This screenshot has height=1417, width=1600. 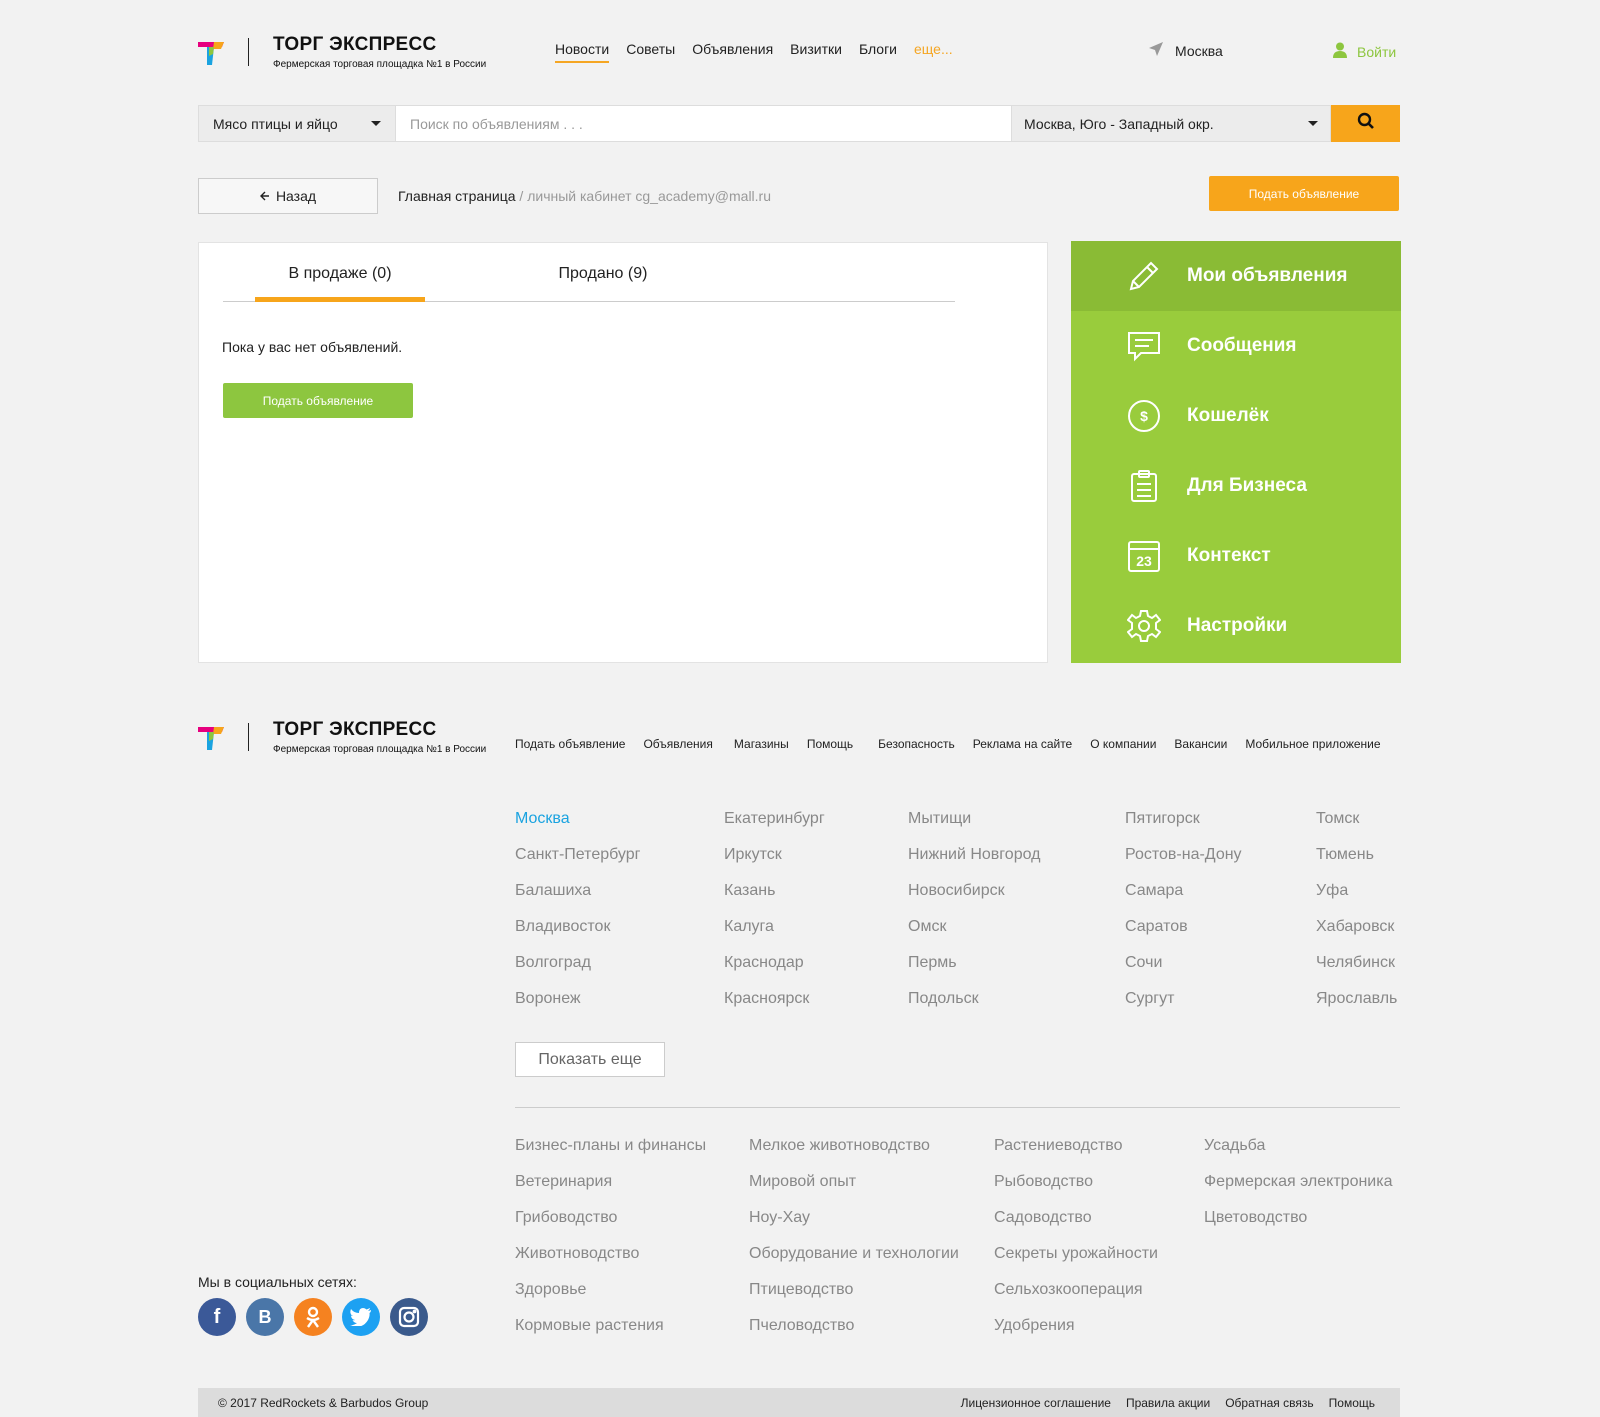 I want to click on city-link: Балашиха, so click(x=553, y=891).